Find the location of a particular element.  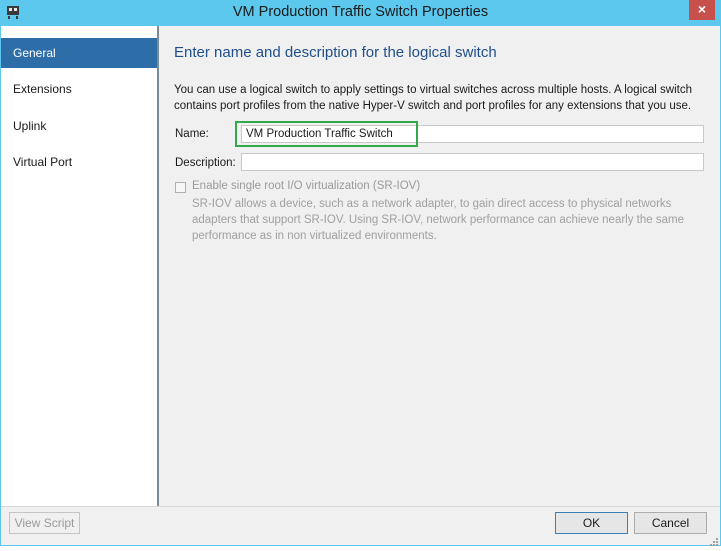

sidebar-item-label: Uplink is located at coordinates (30, 126).